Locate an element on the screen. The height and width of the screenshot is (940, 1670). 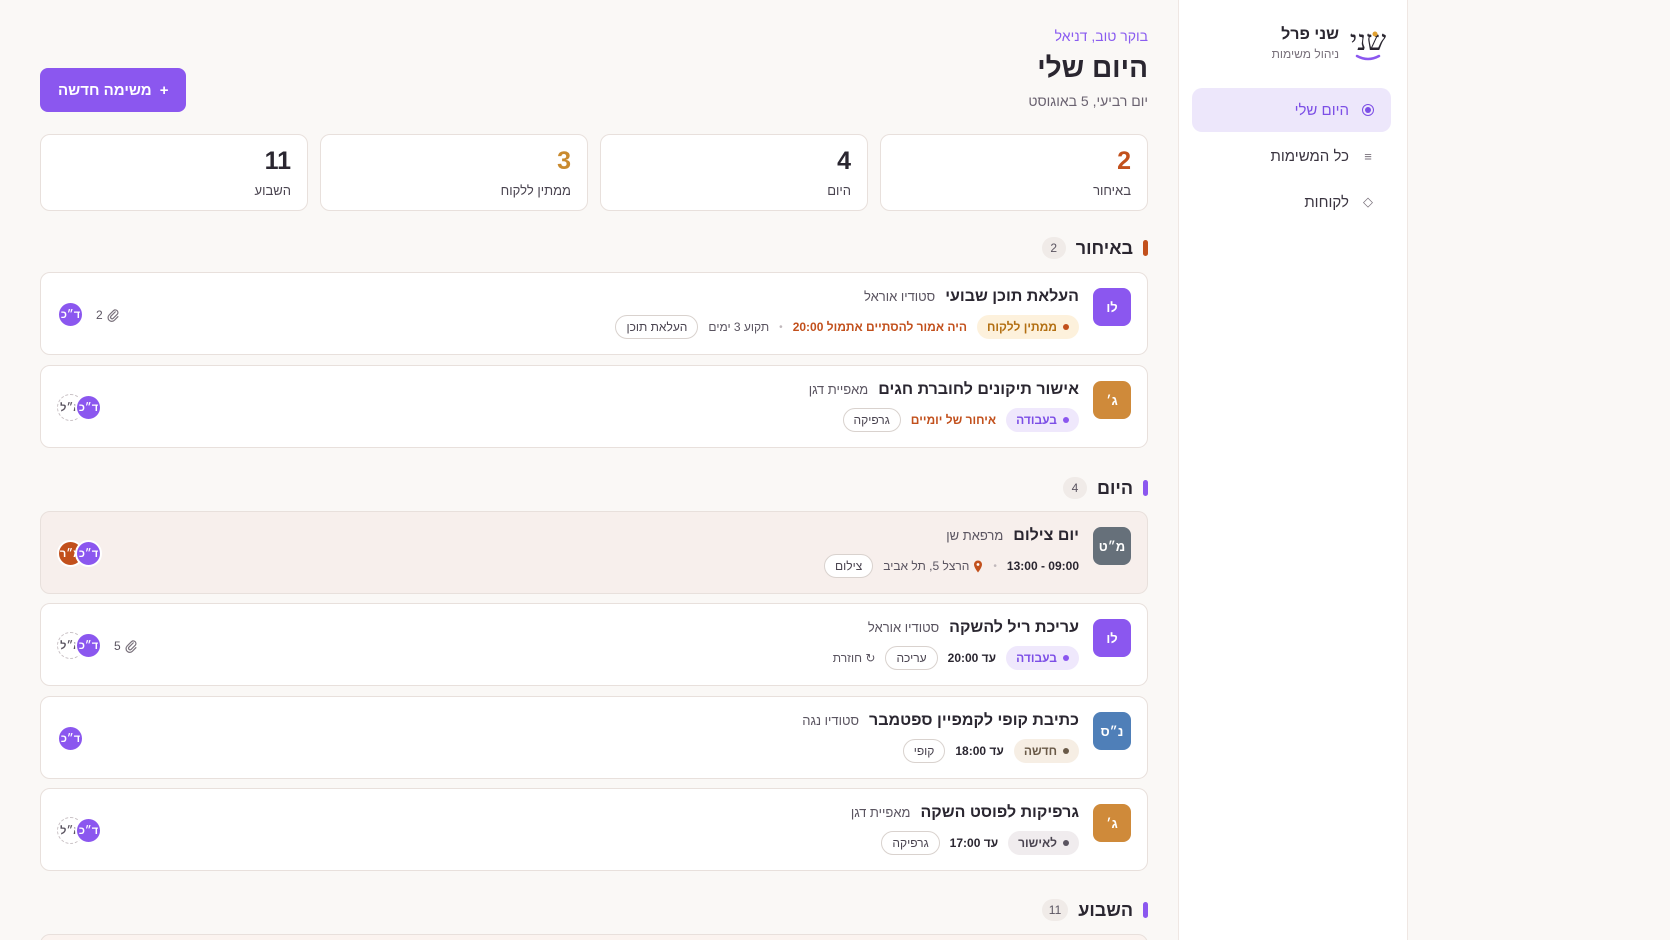
section-title: באיחור is located at coordinates (1104, 247).